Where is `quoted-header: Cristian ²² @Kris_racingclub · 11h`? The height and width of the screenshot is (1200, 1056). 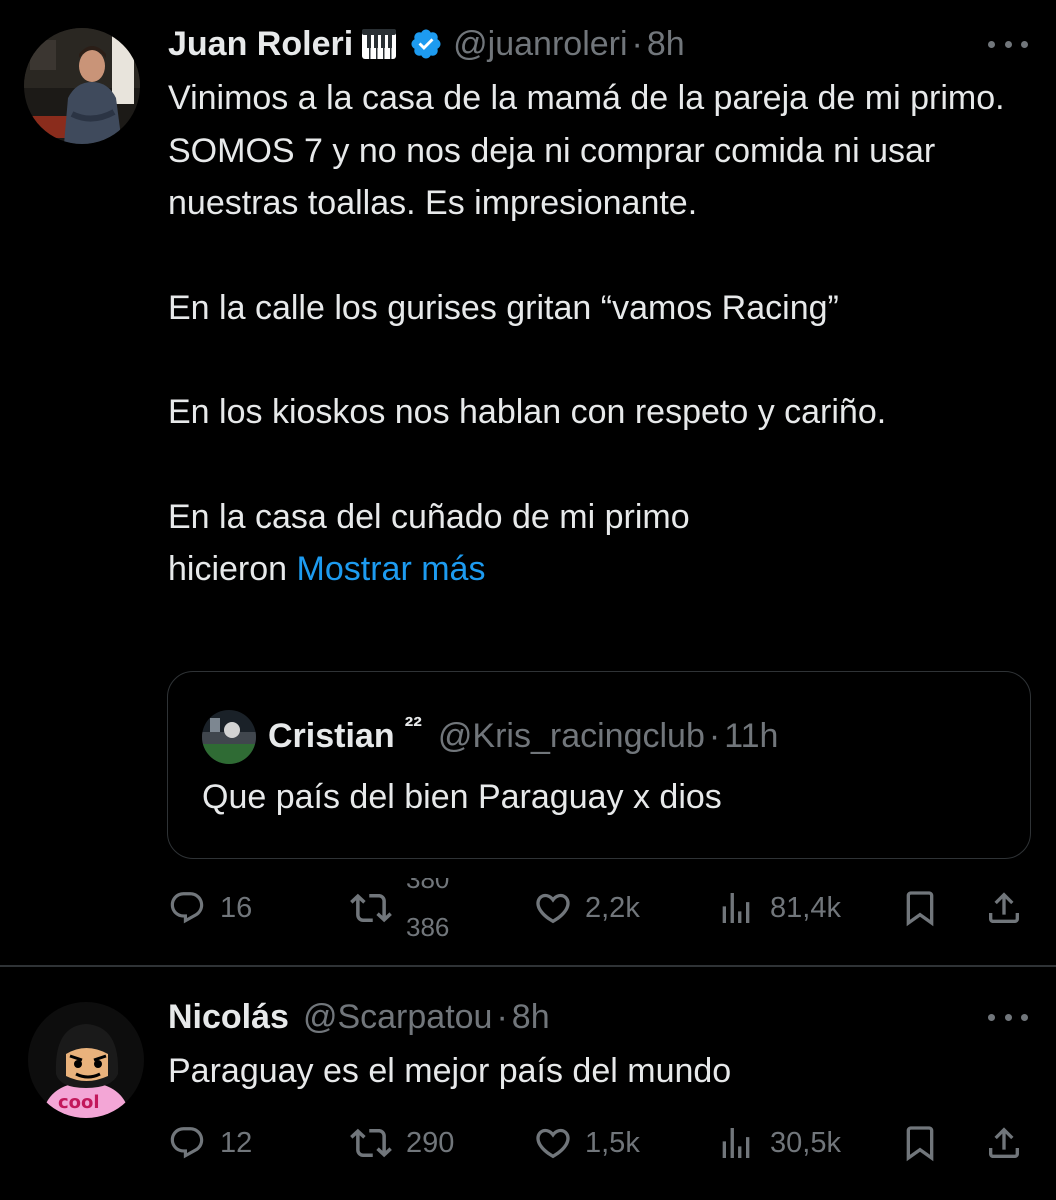
quoted-header: Cristian ²² @Kris_racingclub · 11h is located at coordinates (523, 734).